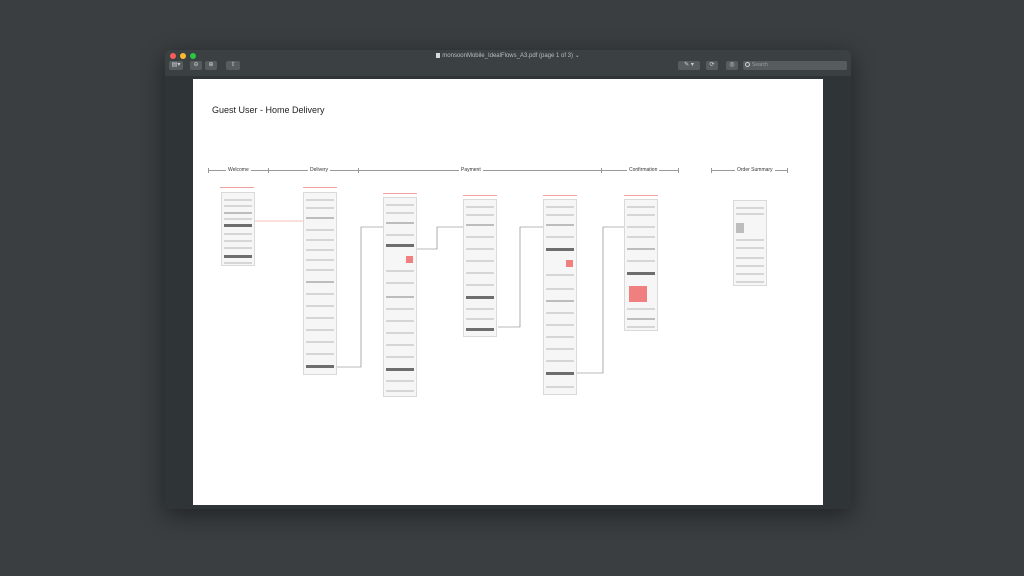 The image size is (1024, 576). I want to click on markup-button: ✎ ▾, so click(689, 65).